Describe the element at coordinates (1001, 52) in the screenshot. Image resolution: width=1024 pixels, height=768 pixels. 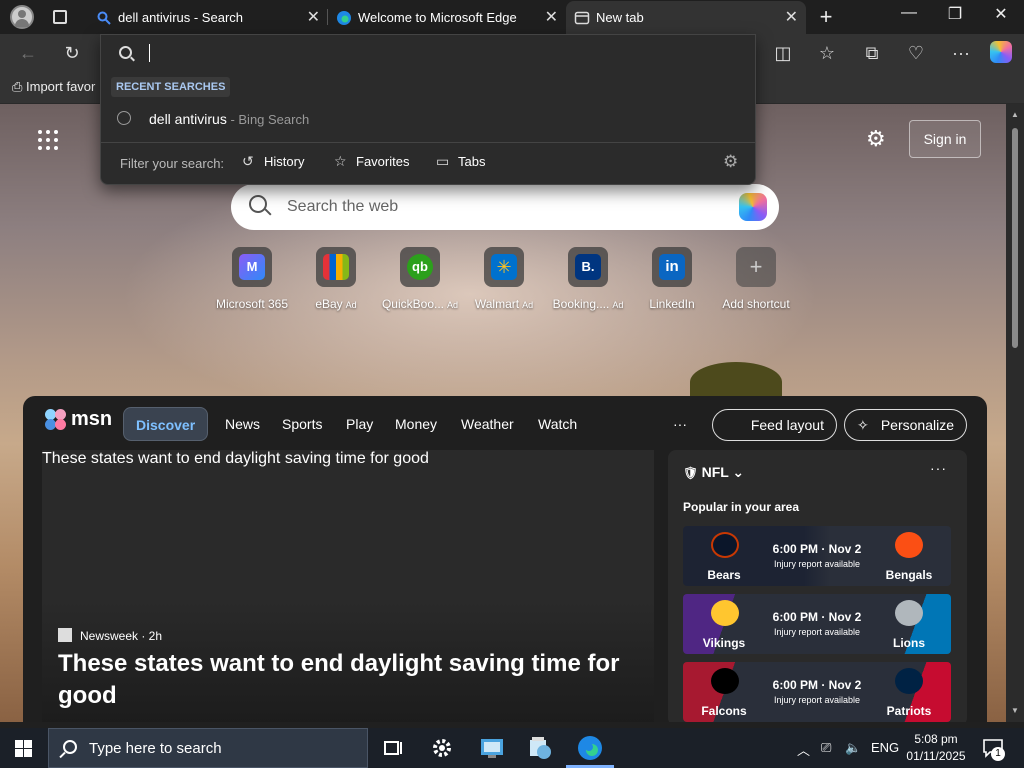
I see `copilot-icon` at that location.